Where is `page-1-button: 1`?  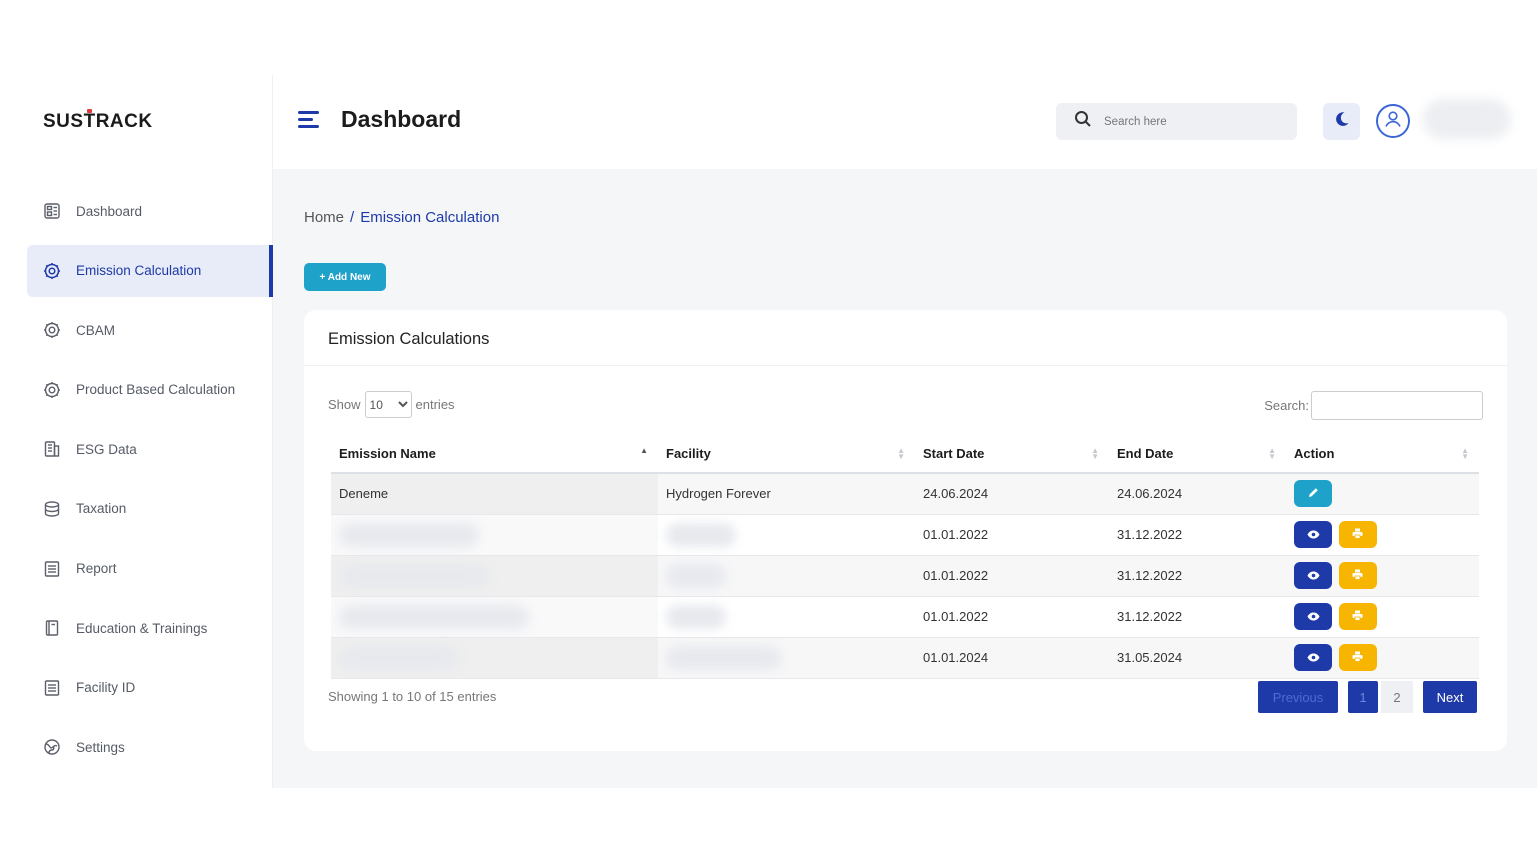 page-1-button: 1 is located at coordinates (1363, 697).